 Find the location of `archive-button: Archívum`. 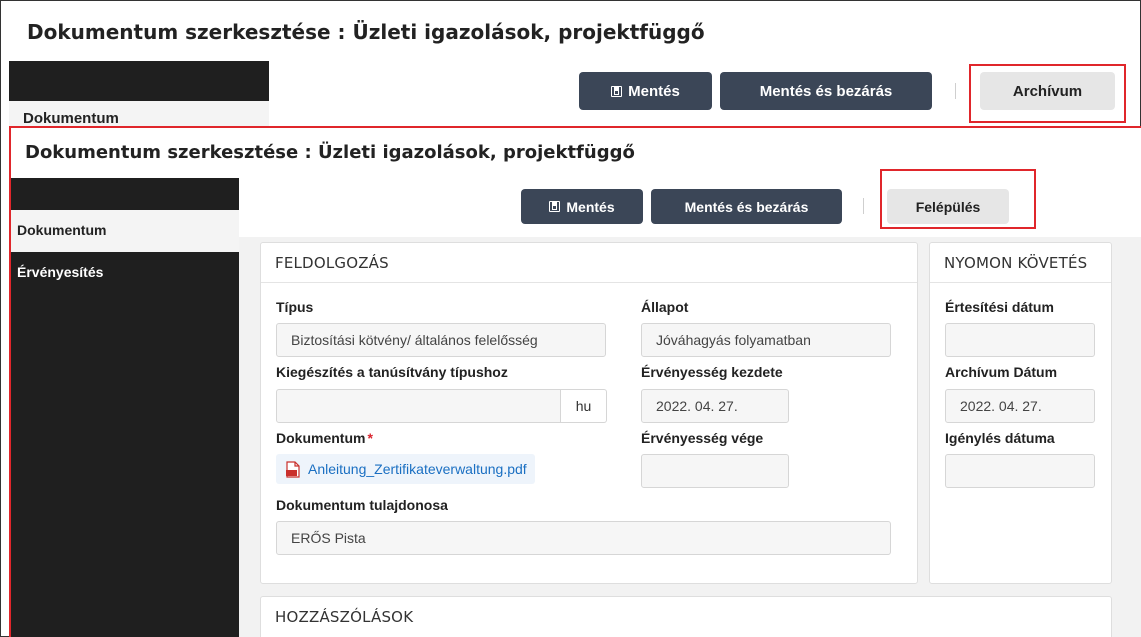

archive-button: Archívum is located at coordinates (1047, 91).